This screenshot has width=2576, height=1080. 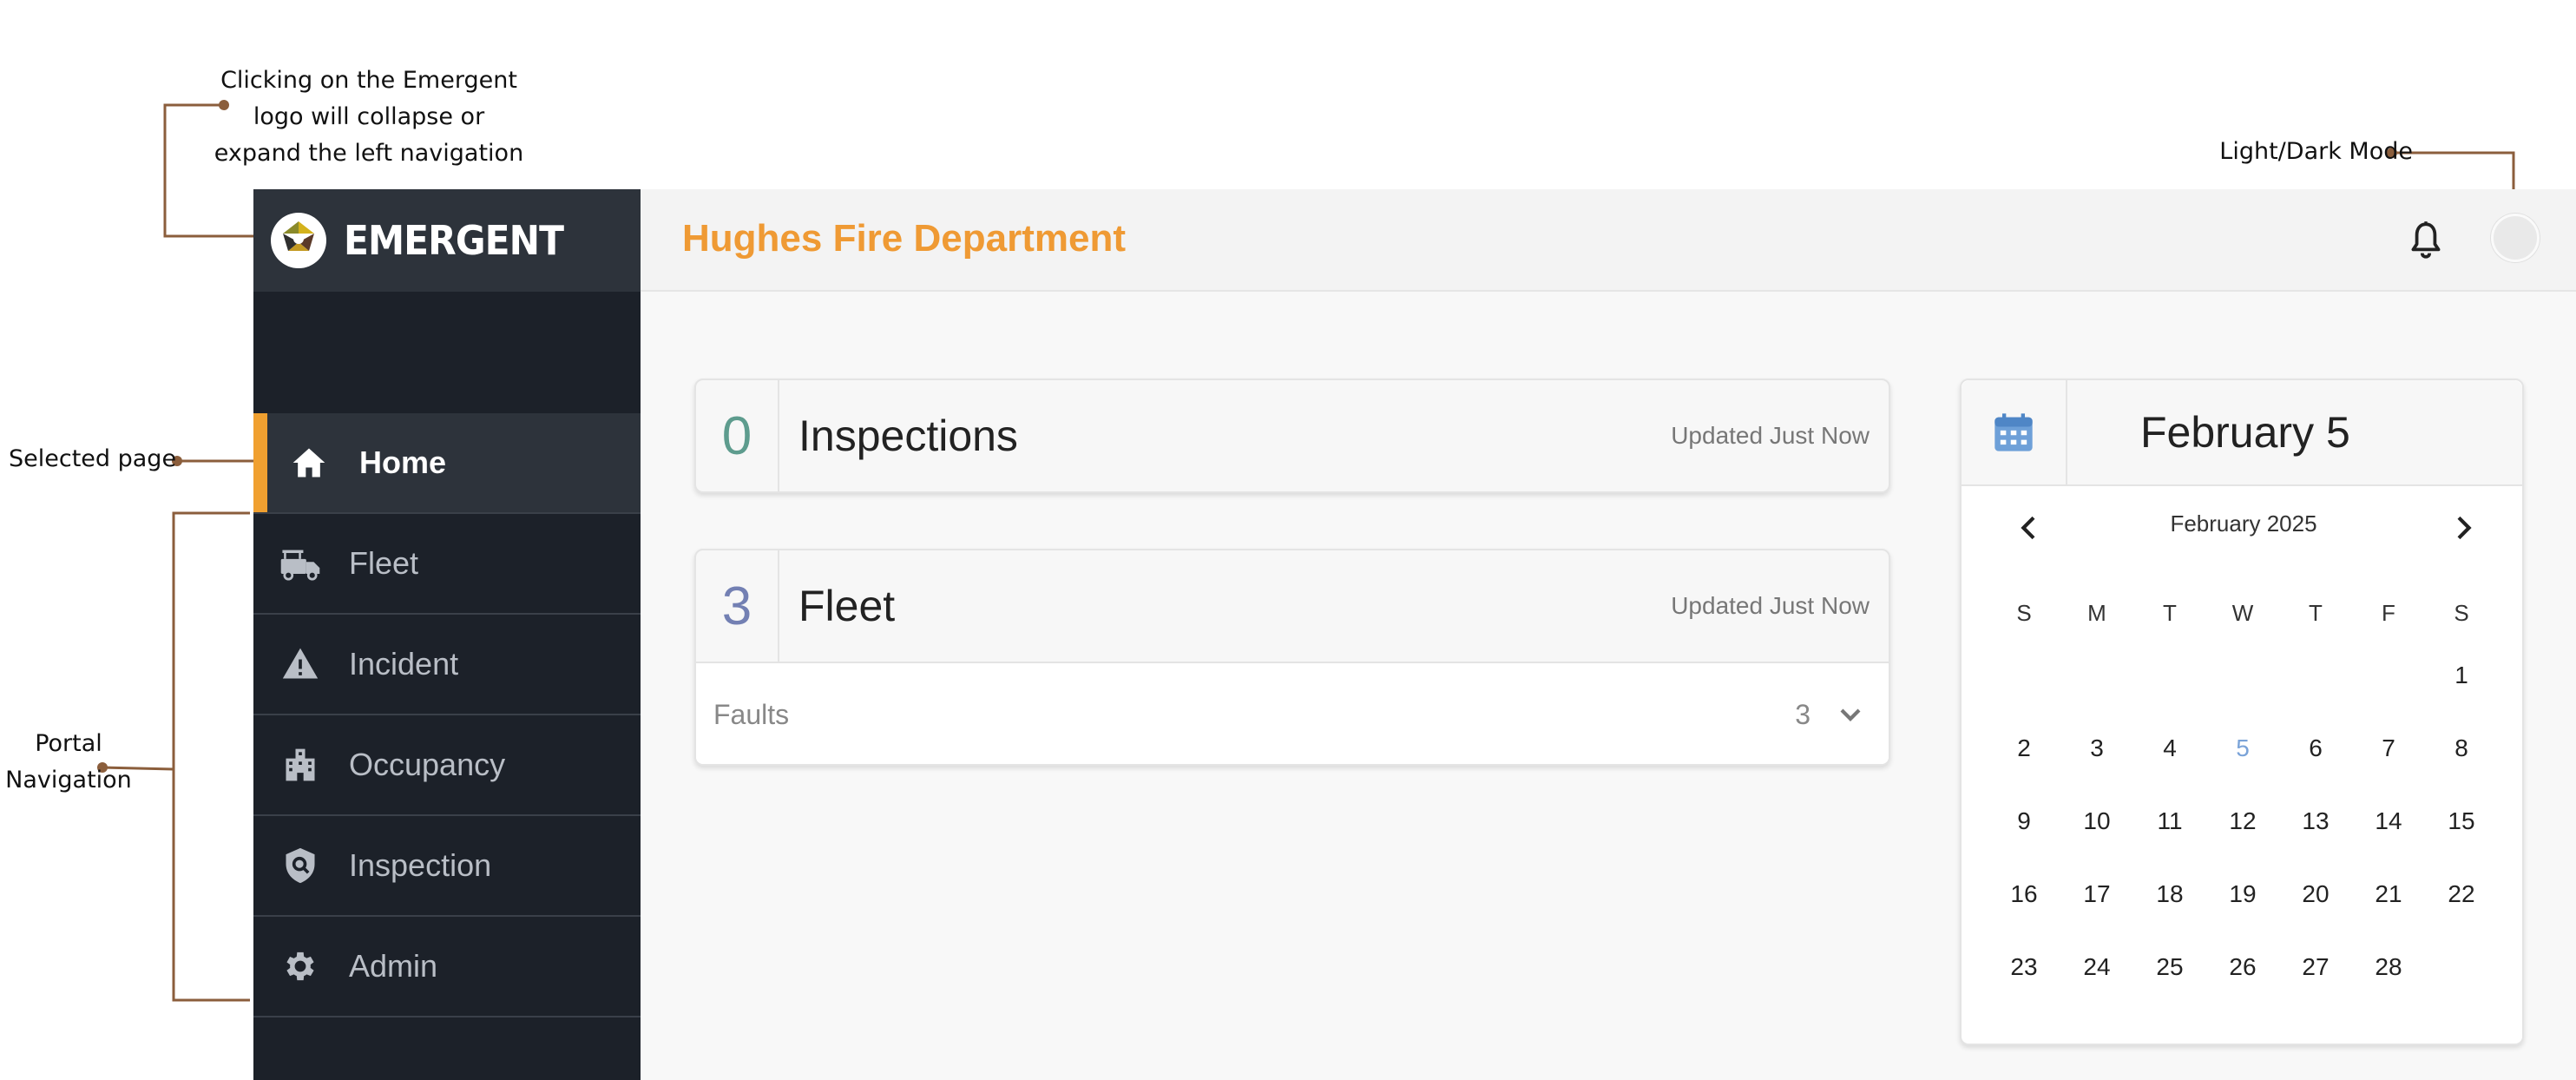 What do you see at coordinates (2242, 821) in the screenshot?
I see `calendar-day: 12` at bounding box center [2242, 821].